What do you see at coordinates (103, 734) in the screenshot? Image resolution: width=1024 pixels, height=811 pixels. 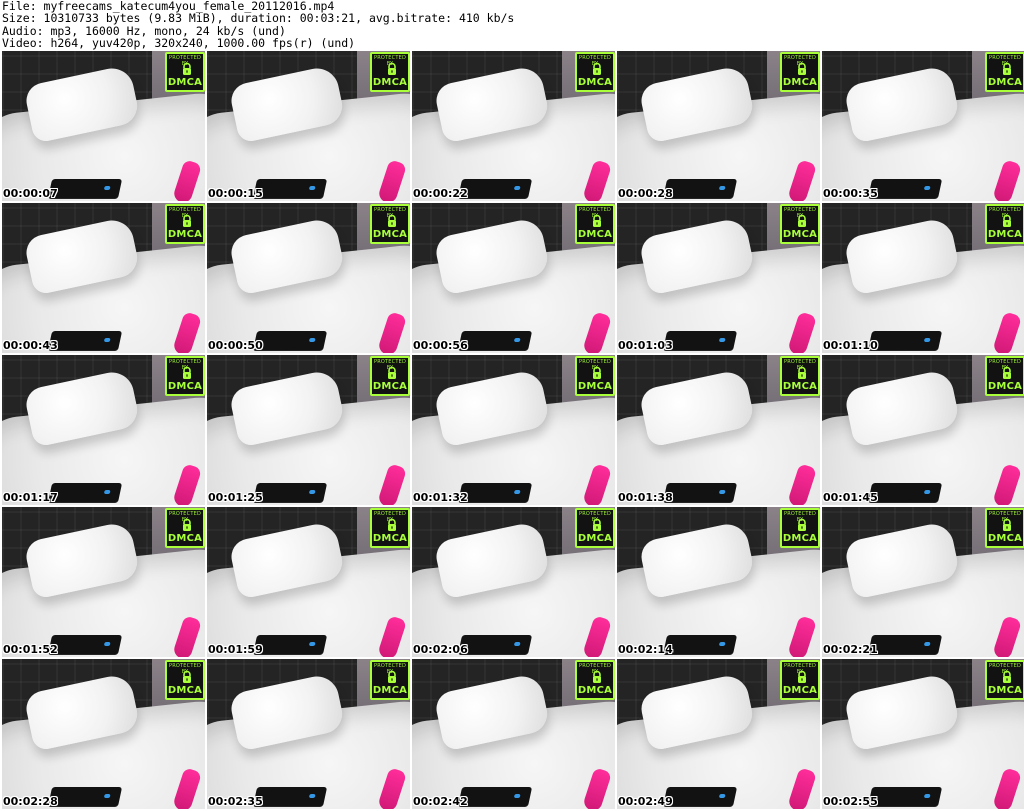 I see `thumbnail: PROTECTED BY DMCA 00:02:28` at bounding box center [103, 734].